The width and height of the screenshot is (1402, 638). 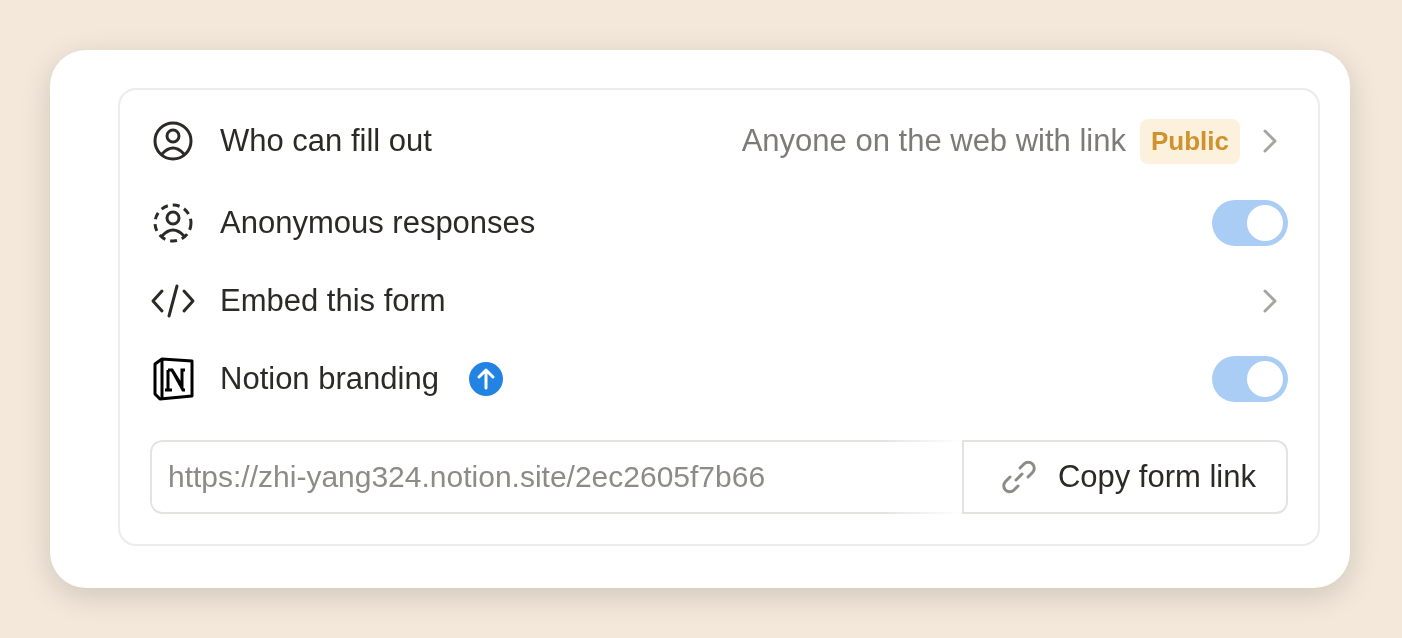 I want to click on setting-label: Notion branding, so click(x=329, y=379).